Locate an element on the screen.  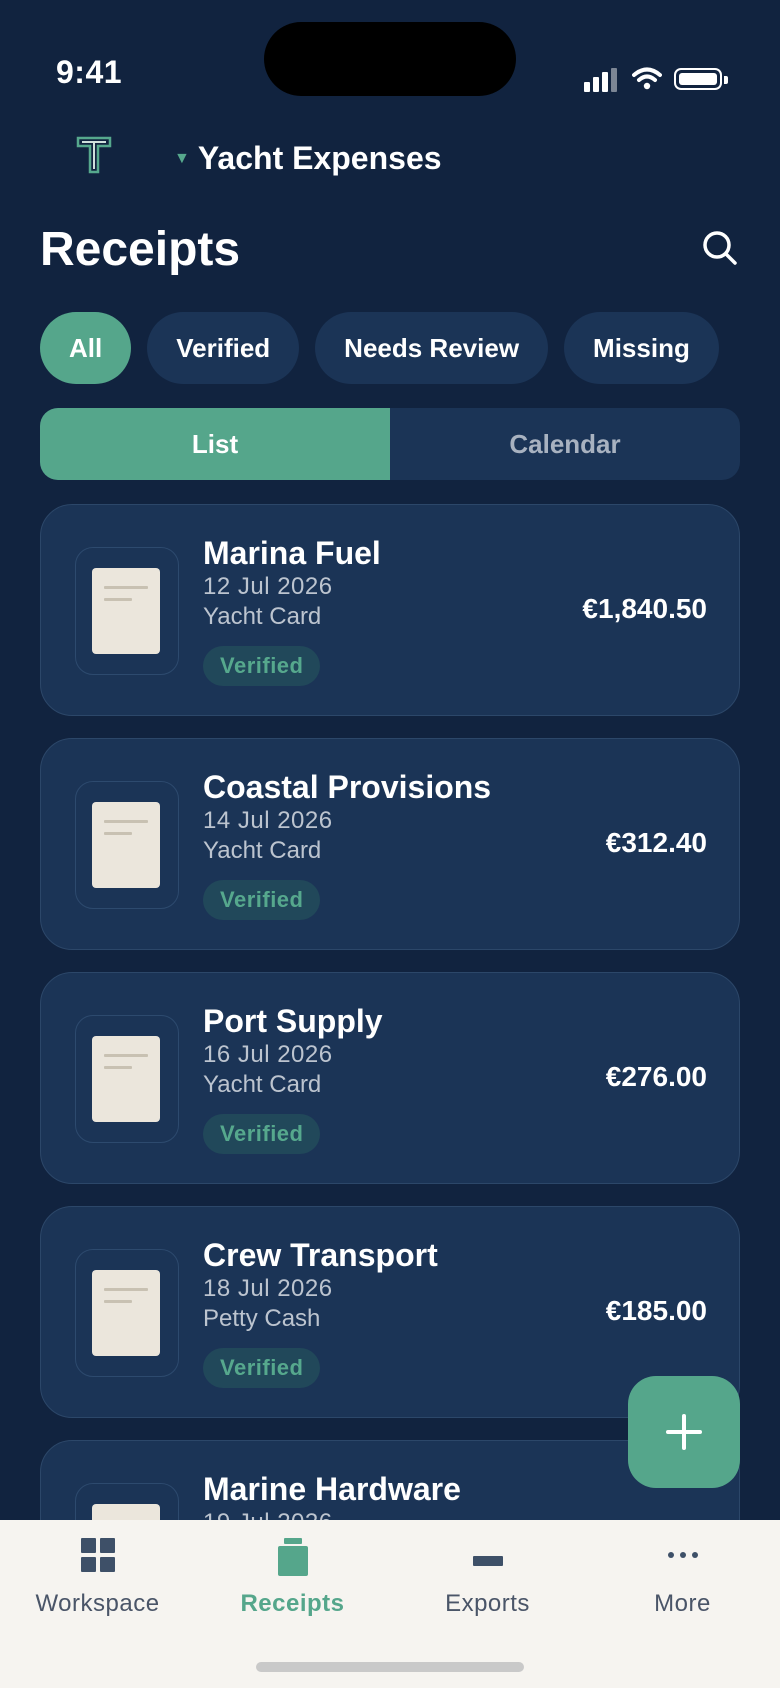
filter-chips: All Verified Needs Review Missing is located at coordinates (379, 348).